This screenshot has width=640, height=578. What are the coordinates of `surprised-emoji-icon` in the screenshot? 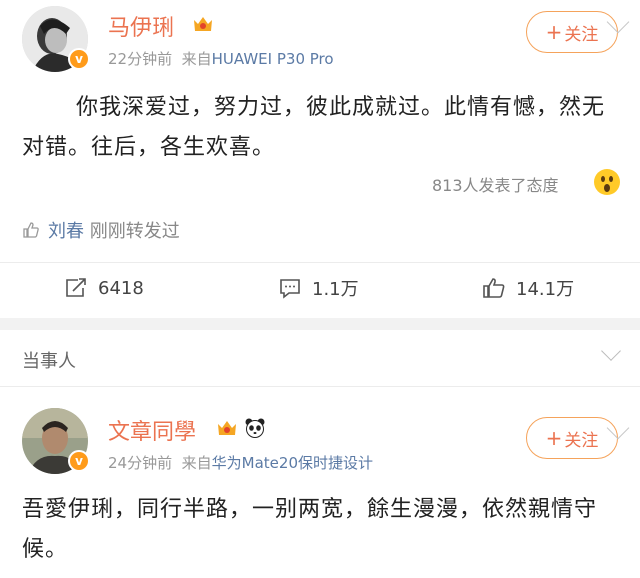 It's located at (607, 182).